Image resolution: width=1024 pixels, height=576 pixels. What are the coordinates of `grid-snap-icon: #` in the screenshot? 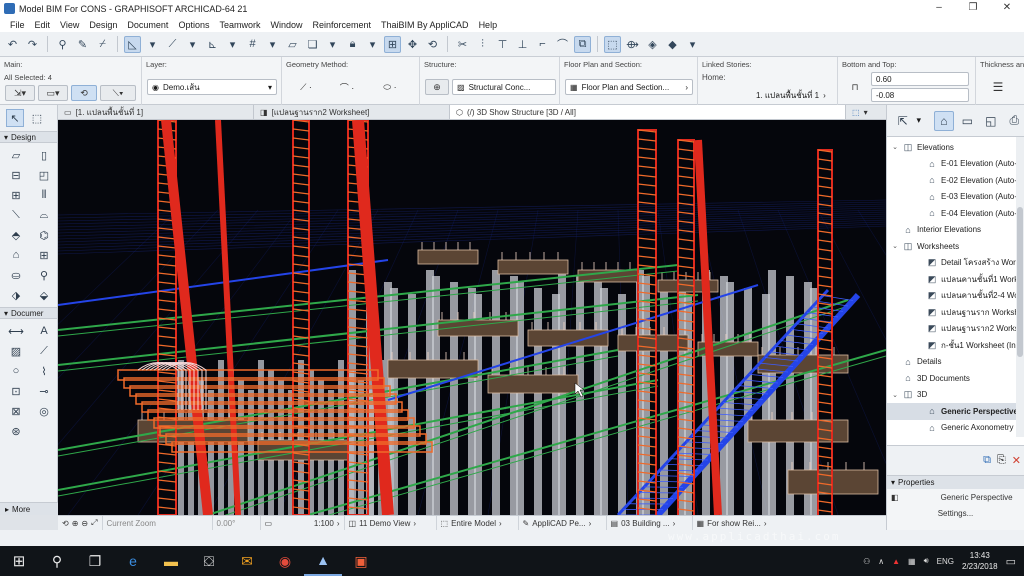 It's located at (252, 44).